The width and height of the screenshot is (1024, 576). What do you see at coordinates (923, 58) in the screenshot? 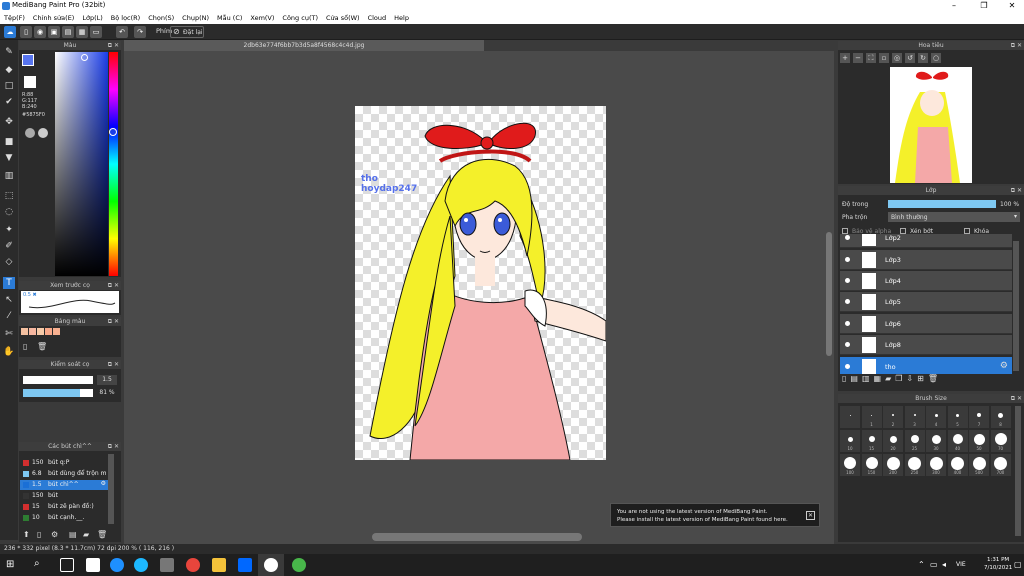
I see `rotate-right-icon: ↻` at bounding box center [923, 58].